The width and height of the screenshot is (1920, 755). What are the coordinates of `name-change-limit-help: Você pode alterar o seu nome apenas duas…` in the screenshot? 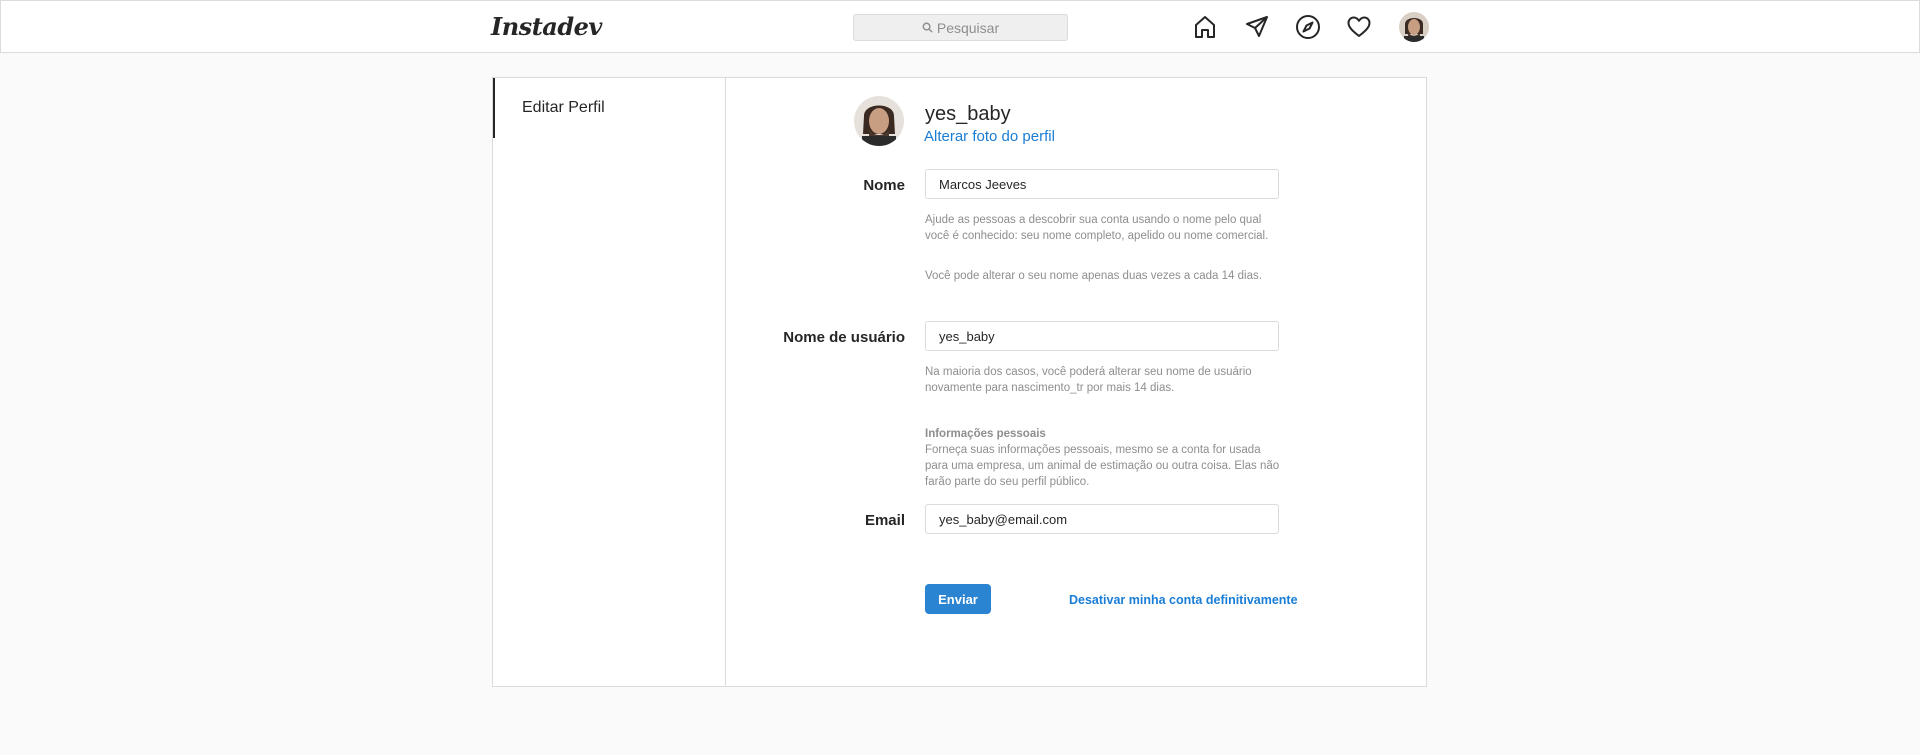 It's located at (1093, 276).